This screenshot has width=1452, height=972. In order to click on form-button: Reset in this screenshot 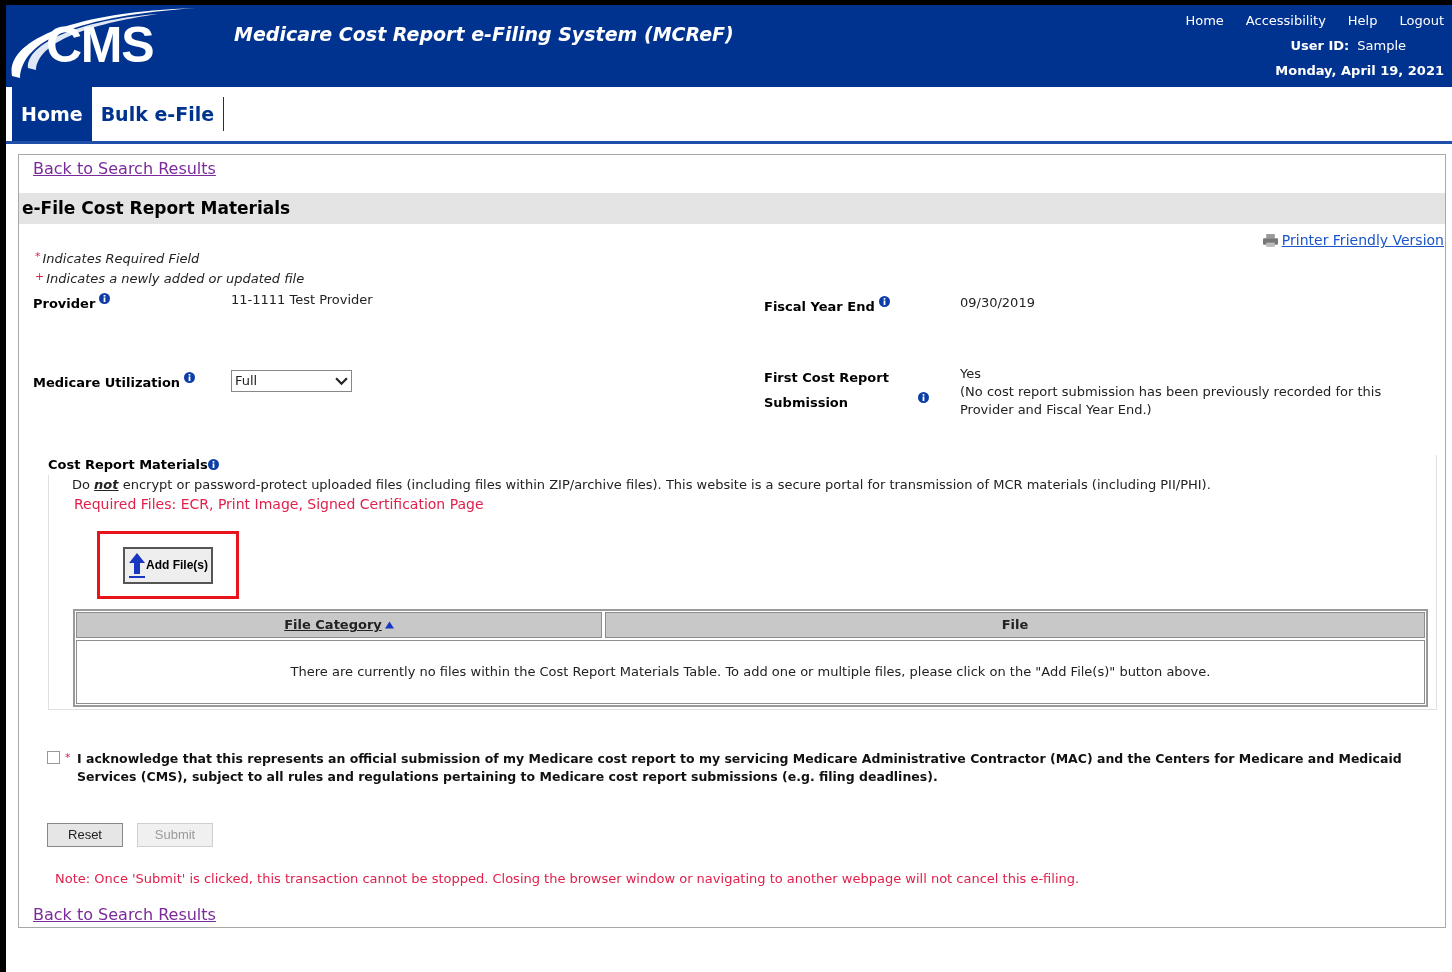, I will do `click(85, 835)`.